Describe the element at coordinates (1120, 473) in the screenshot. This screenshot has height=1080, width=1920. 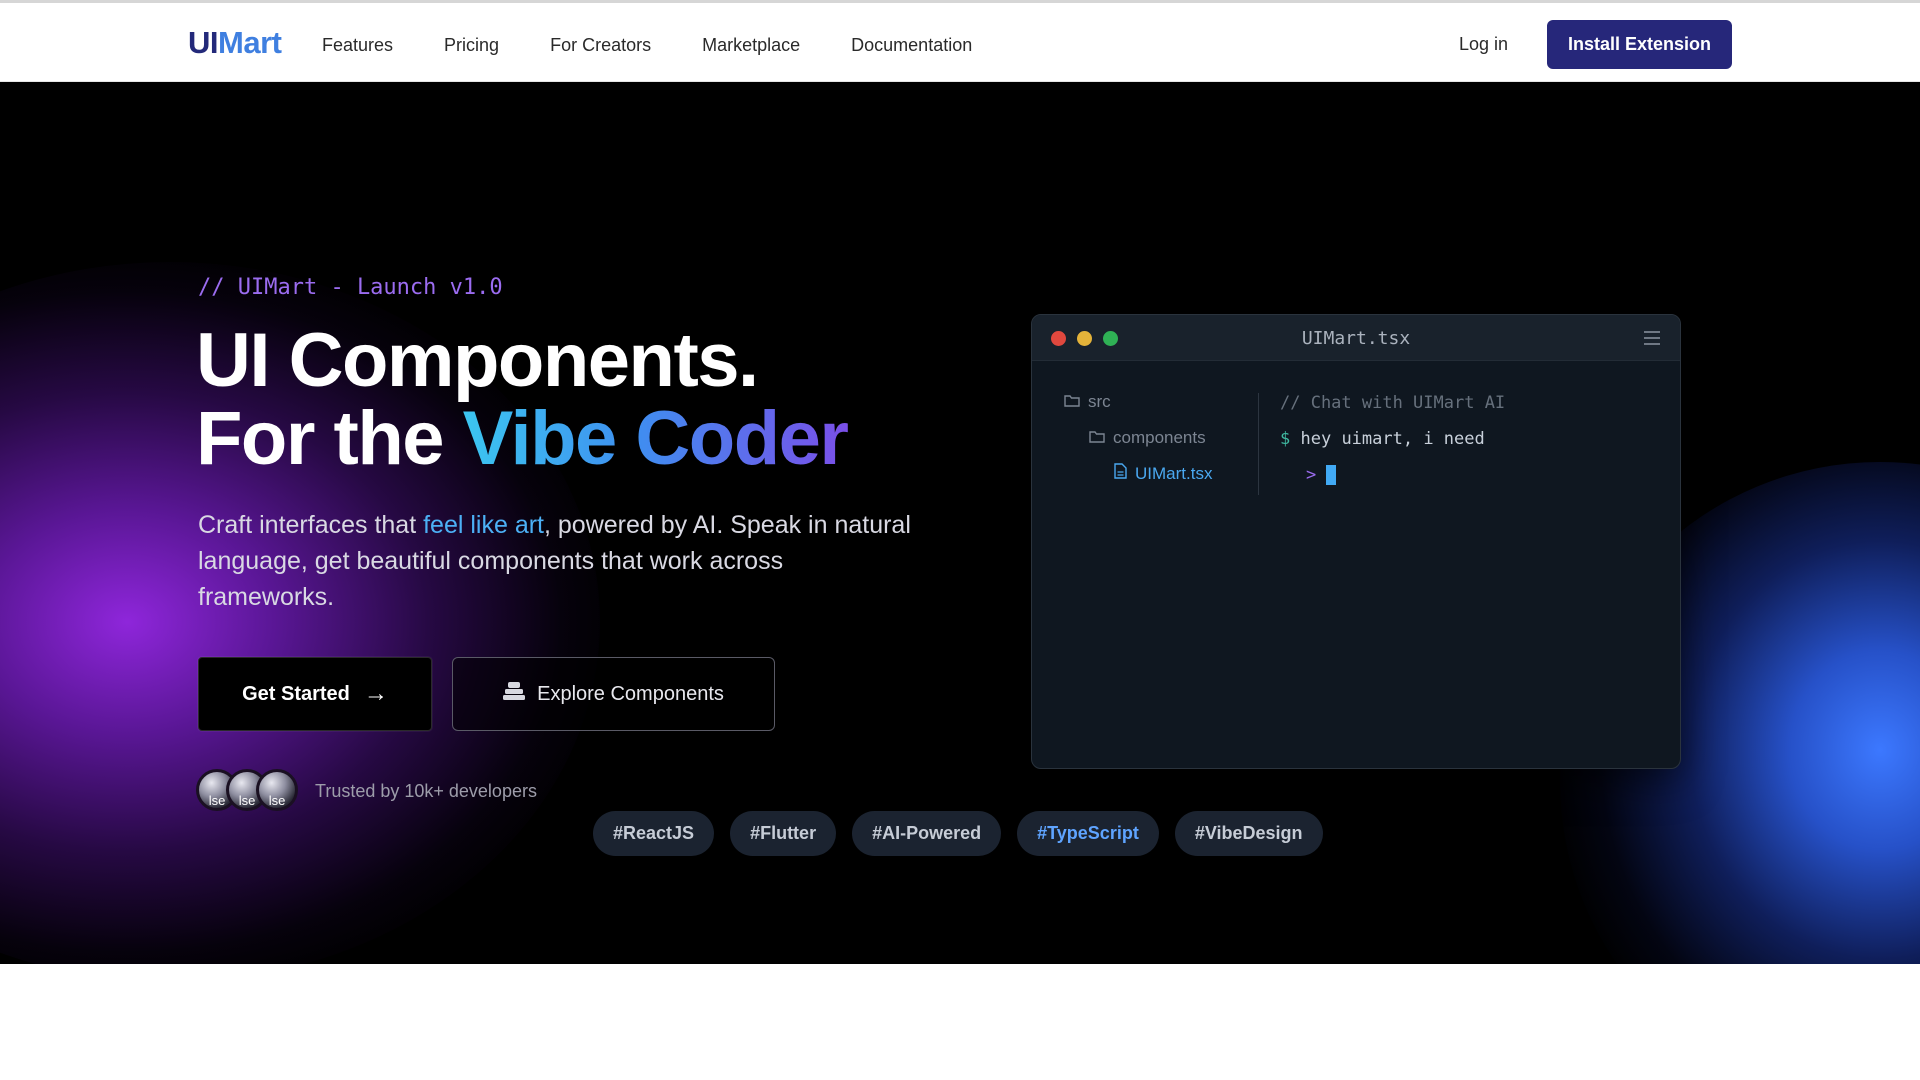
I see `file-icon` at that location.